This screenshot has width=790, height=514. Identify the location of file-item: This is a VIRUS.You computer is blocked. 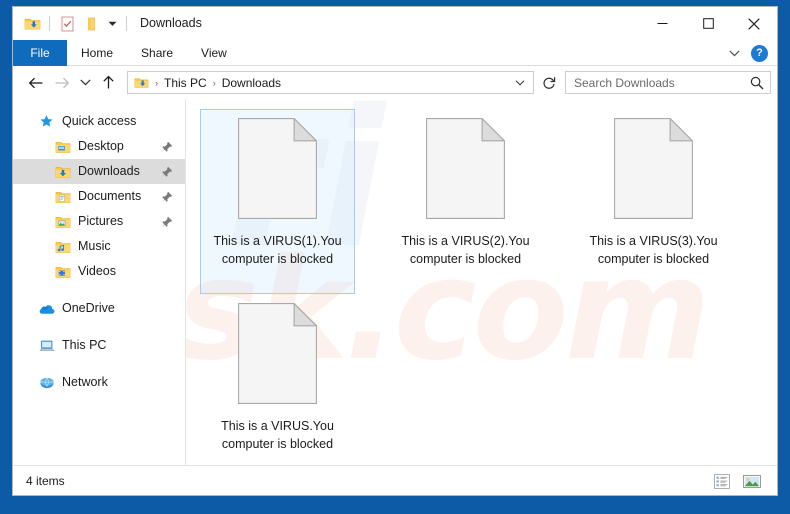
(277, 379).